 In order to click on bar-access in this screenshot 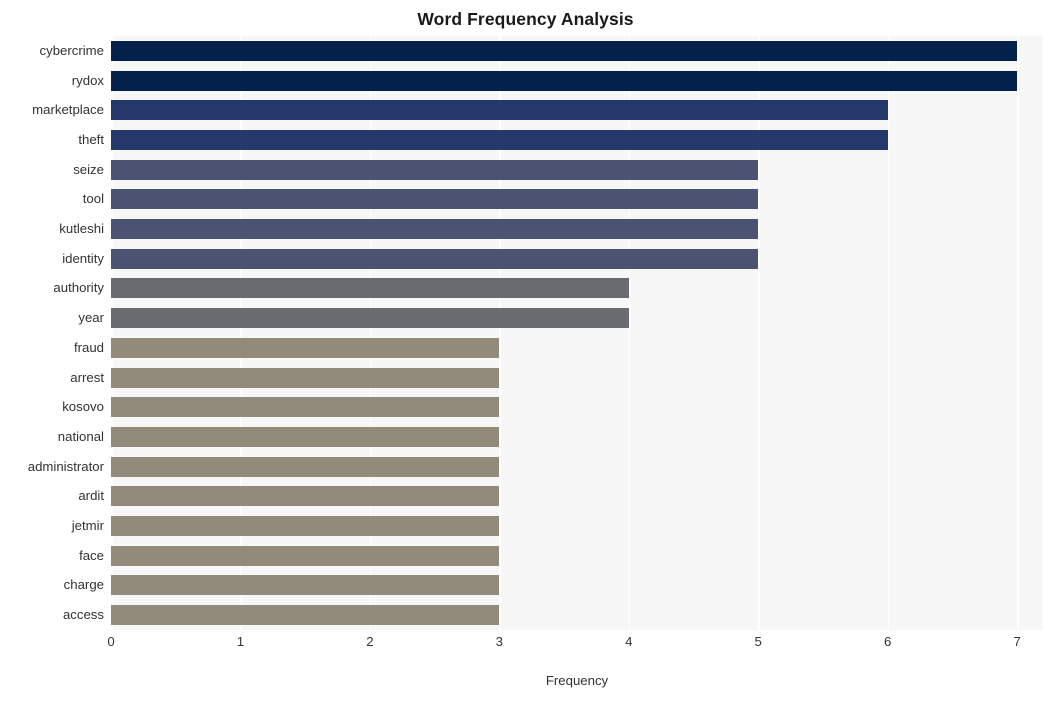, I will do `click(305, 615)`.